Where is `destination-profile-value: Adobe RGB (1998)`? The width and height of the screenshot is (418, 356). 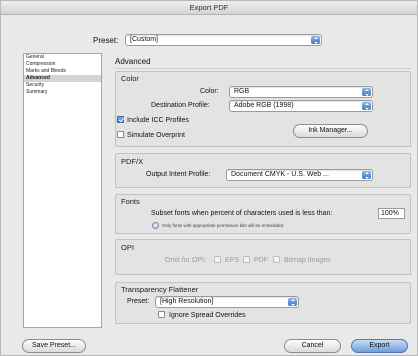 destination-profile-value: Adobe RGB (1998) is located at coordinates (264, 105).